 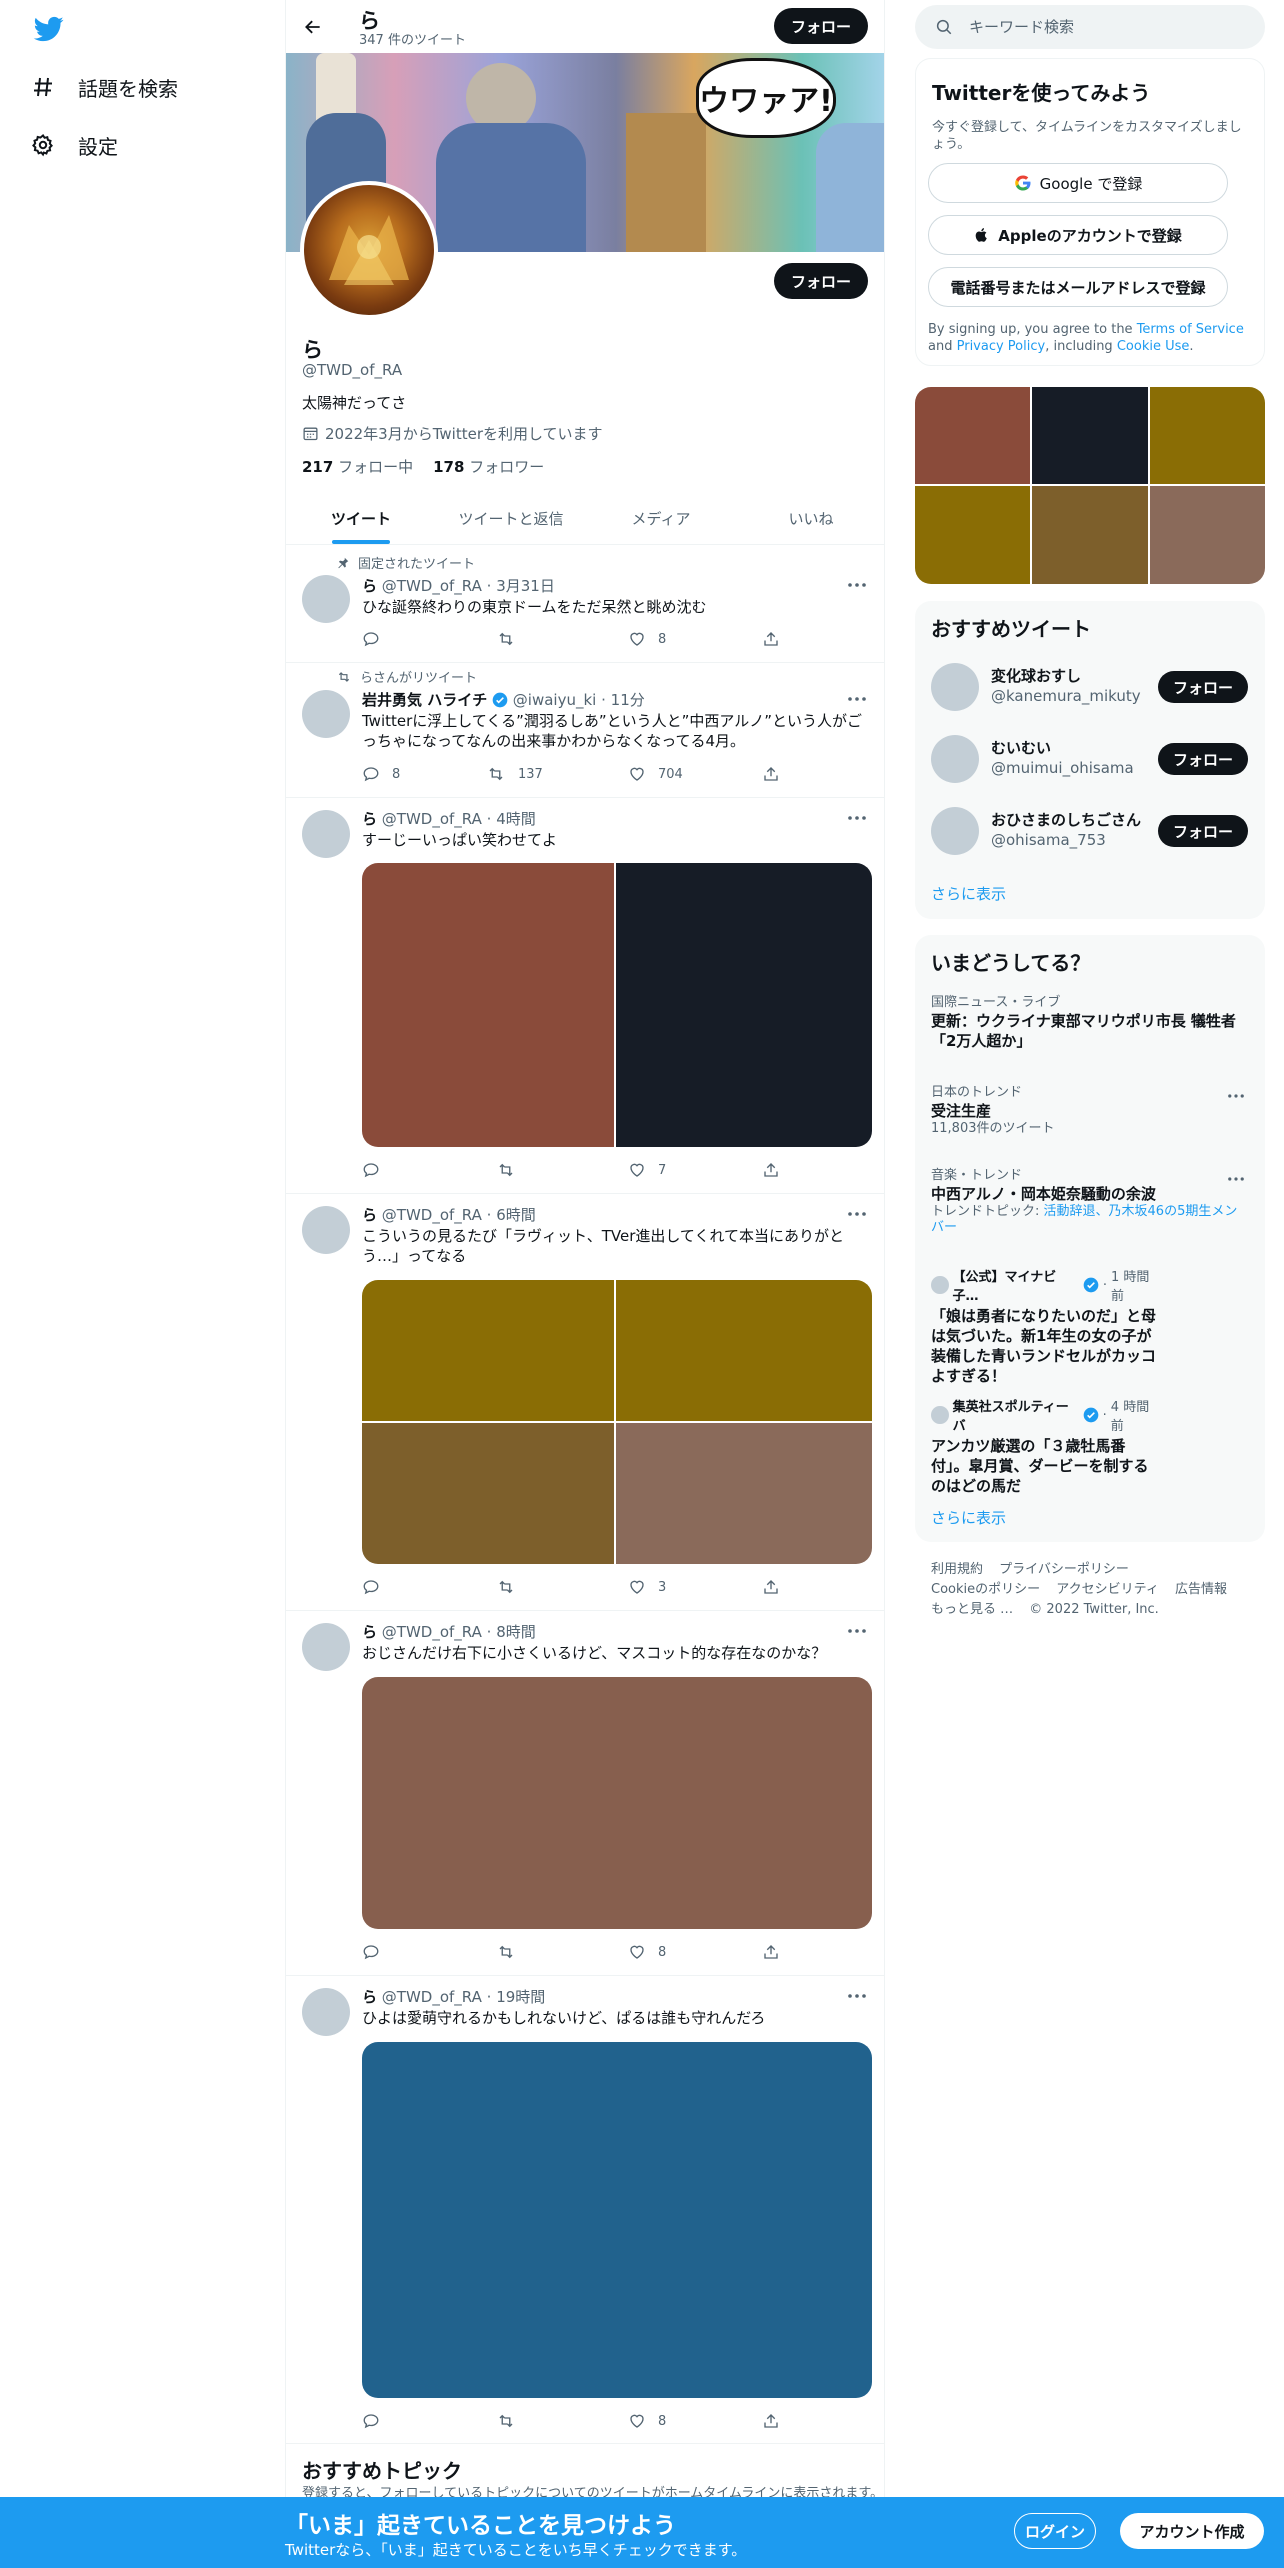 What do you see at coordinates (1190, 329) in the screenshot?
I see `terms-link: Terms of Service` at bounding box center [1190, 329].